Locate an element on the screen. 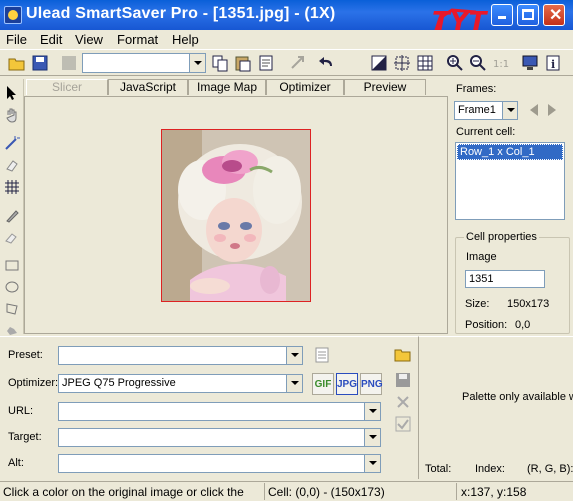 This screenshot has height=501, width=573. paste-icon is located at coordinates (243, 63).